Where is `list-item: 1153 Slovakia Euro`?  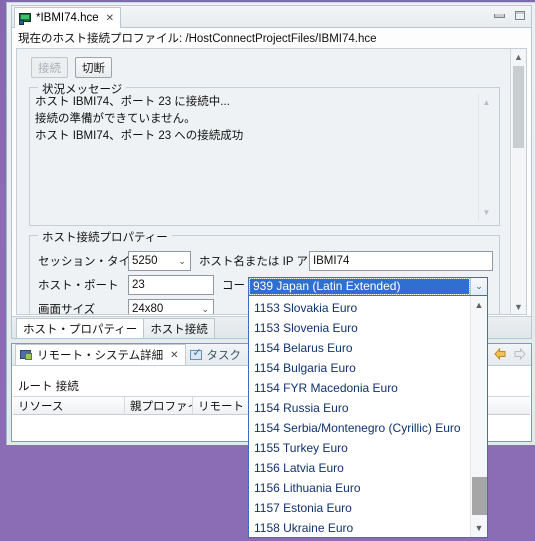 list-item: 1153 Slovakia Euro is located at coordinates (359, 308).